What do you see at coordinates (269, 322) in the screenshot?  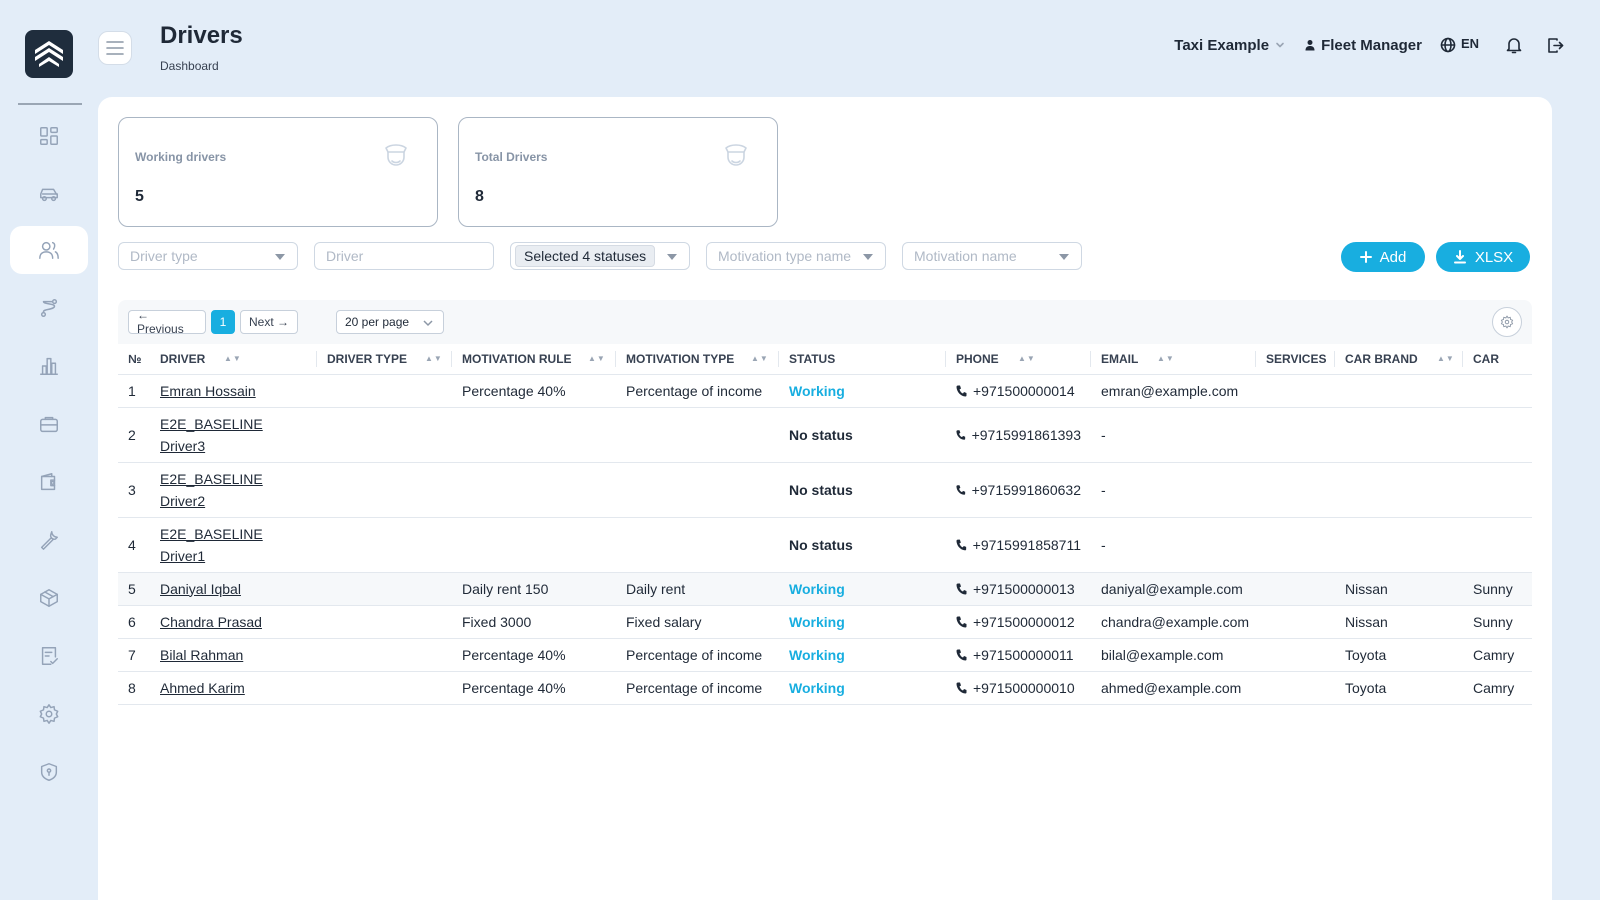 I see `next-page-button: Next →` at bounding box center [269, 322].